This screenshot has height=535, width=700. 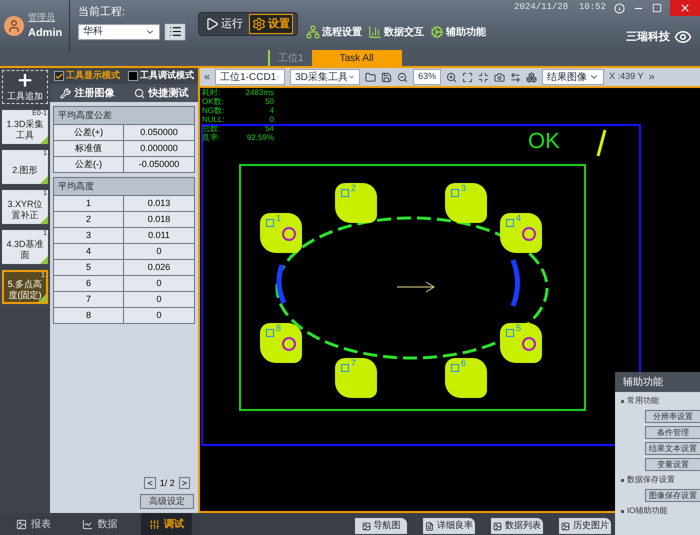 I want to click on search-icon, so click(x=139, y=93).